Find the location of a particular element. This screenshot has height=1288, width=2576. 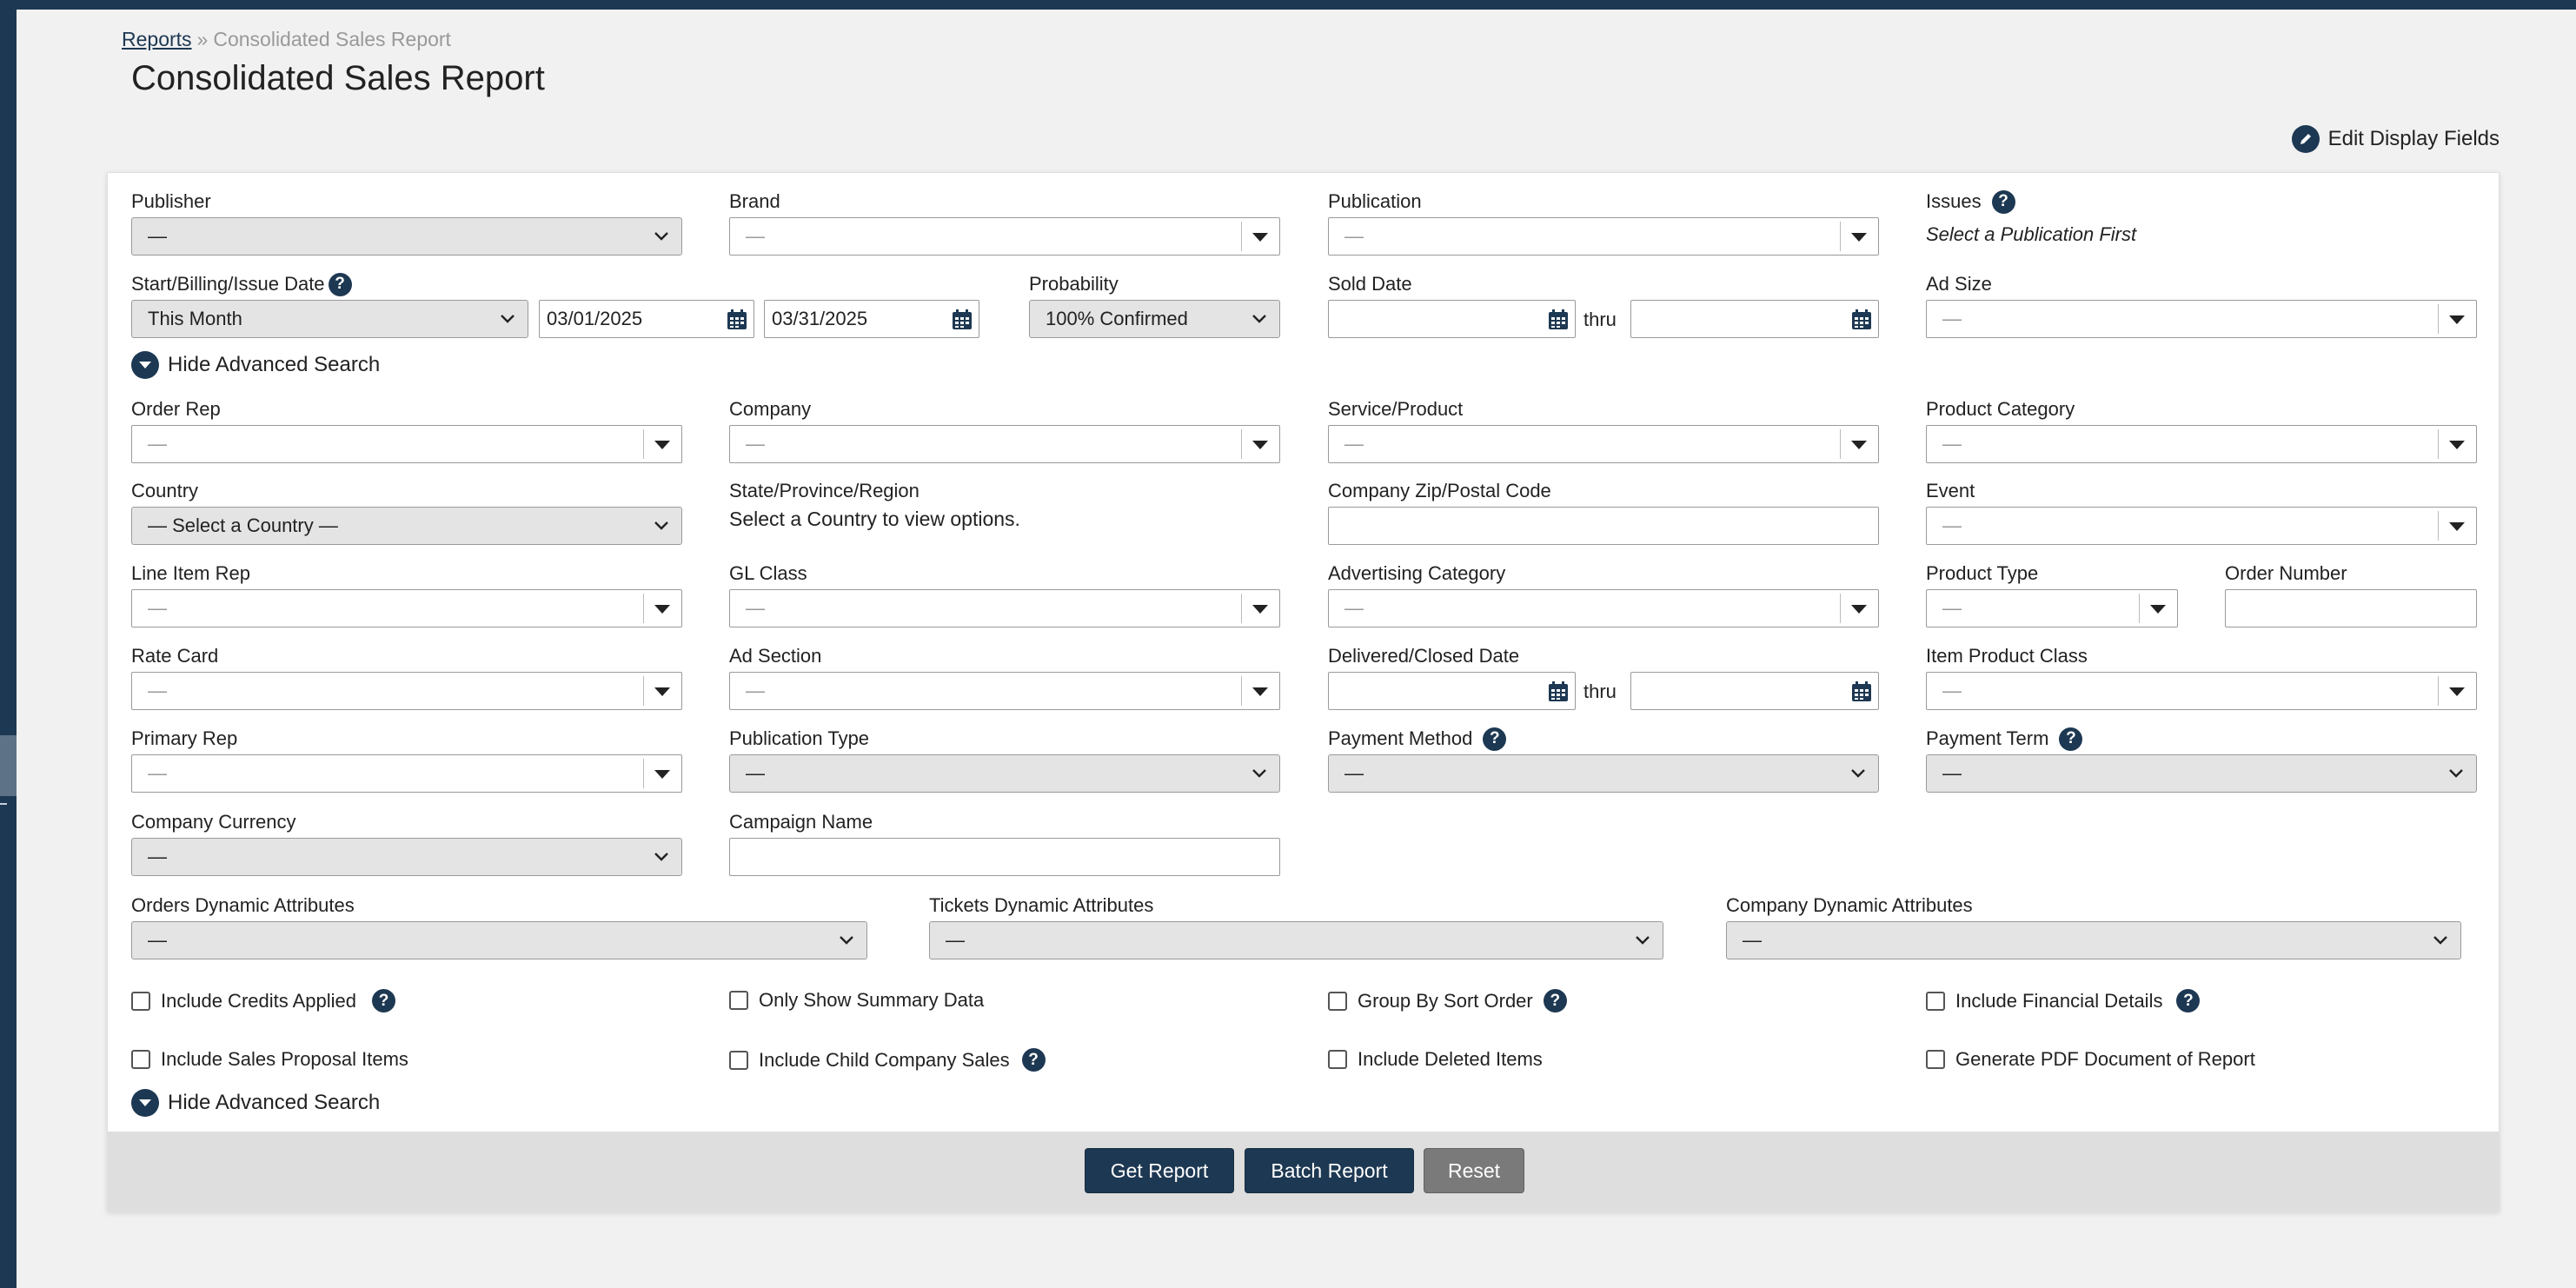

company-dyn-label: Company Dynamic Attributes is located at coordinates (1849, 905).